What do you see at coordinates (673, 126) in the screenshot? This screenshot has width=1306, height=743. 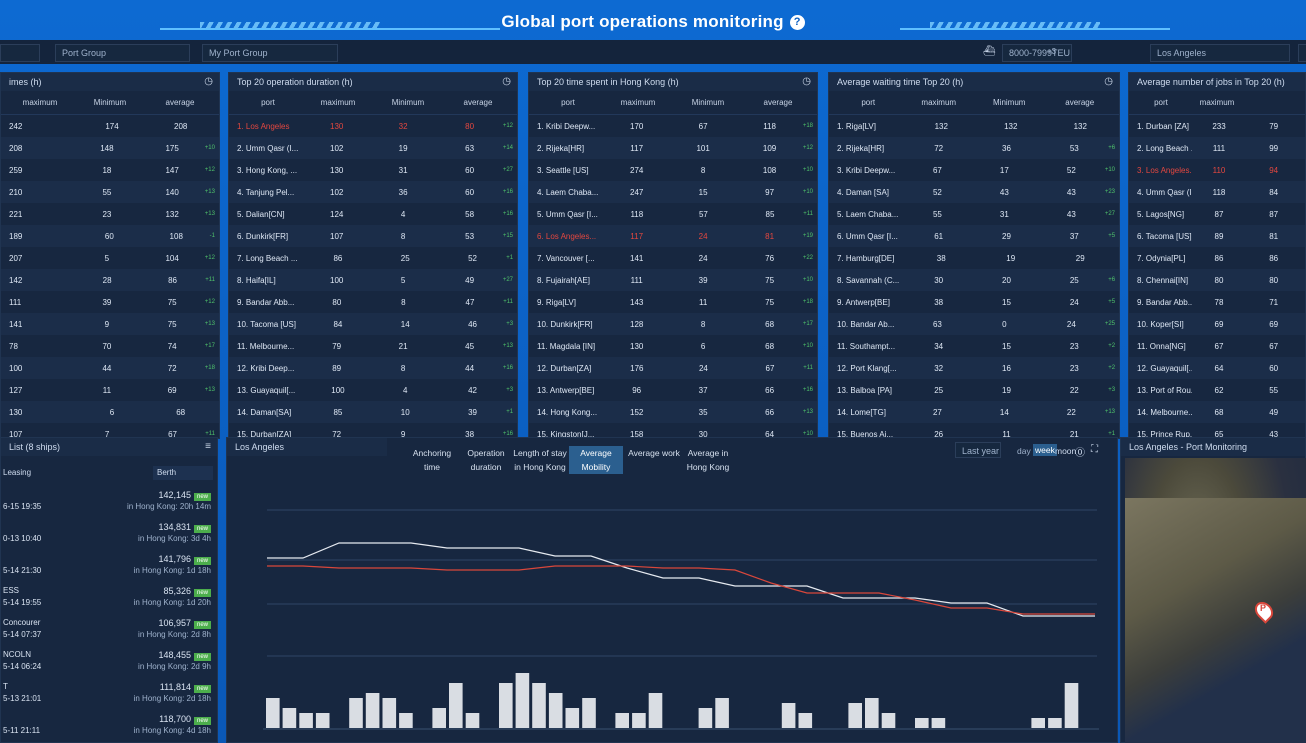 I see `table-row: 1. Kribi Deepw... 170 67 118 +18` at bounding box center [673, 126].